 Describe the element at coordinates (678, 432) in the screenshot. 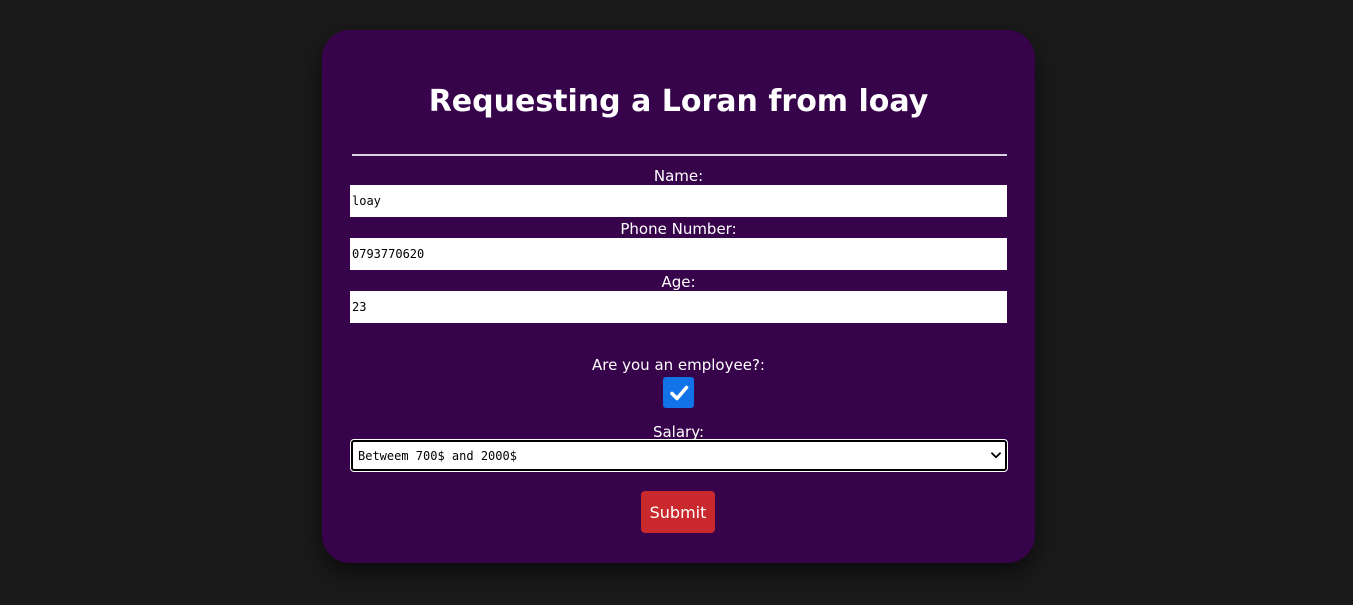

I see `salary-label: Salary:` at that location.